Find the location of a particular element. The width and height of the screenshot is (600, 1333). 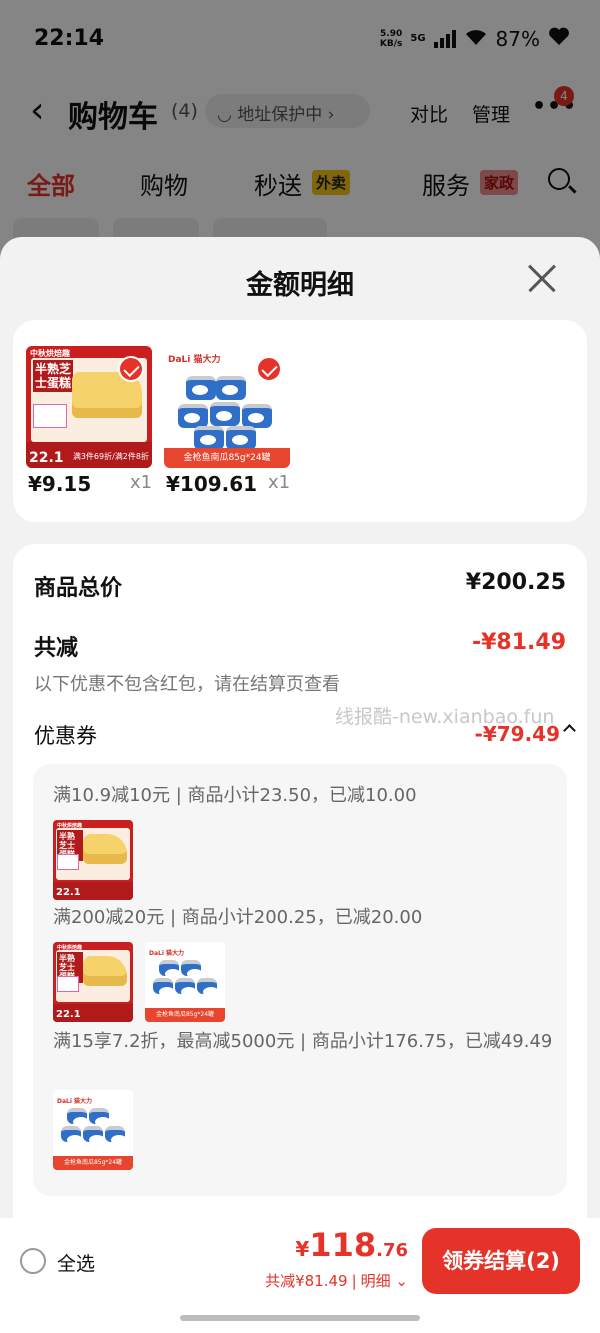

product-thumbnail: 中秋烘焙趣 半熟芝士蛋糕 22.1 满3件69折/满2件8折 is located at coordinates (89, 407).